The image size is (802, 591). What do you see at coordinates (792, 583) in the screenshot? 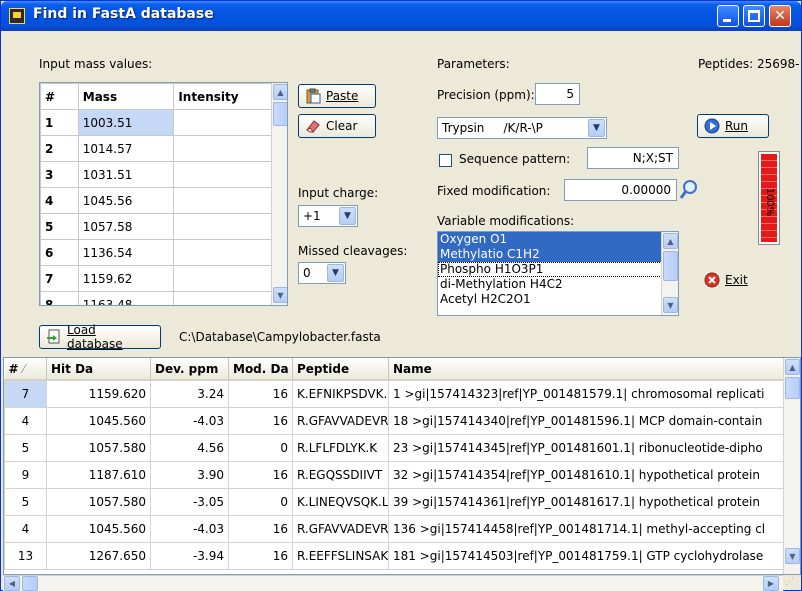
I see `resize-grip-icon: ⋰` at bounding box center [792, 583].